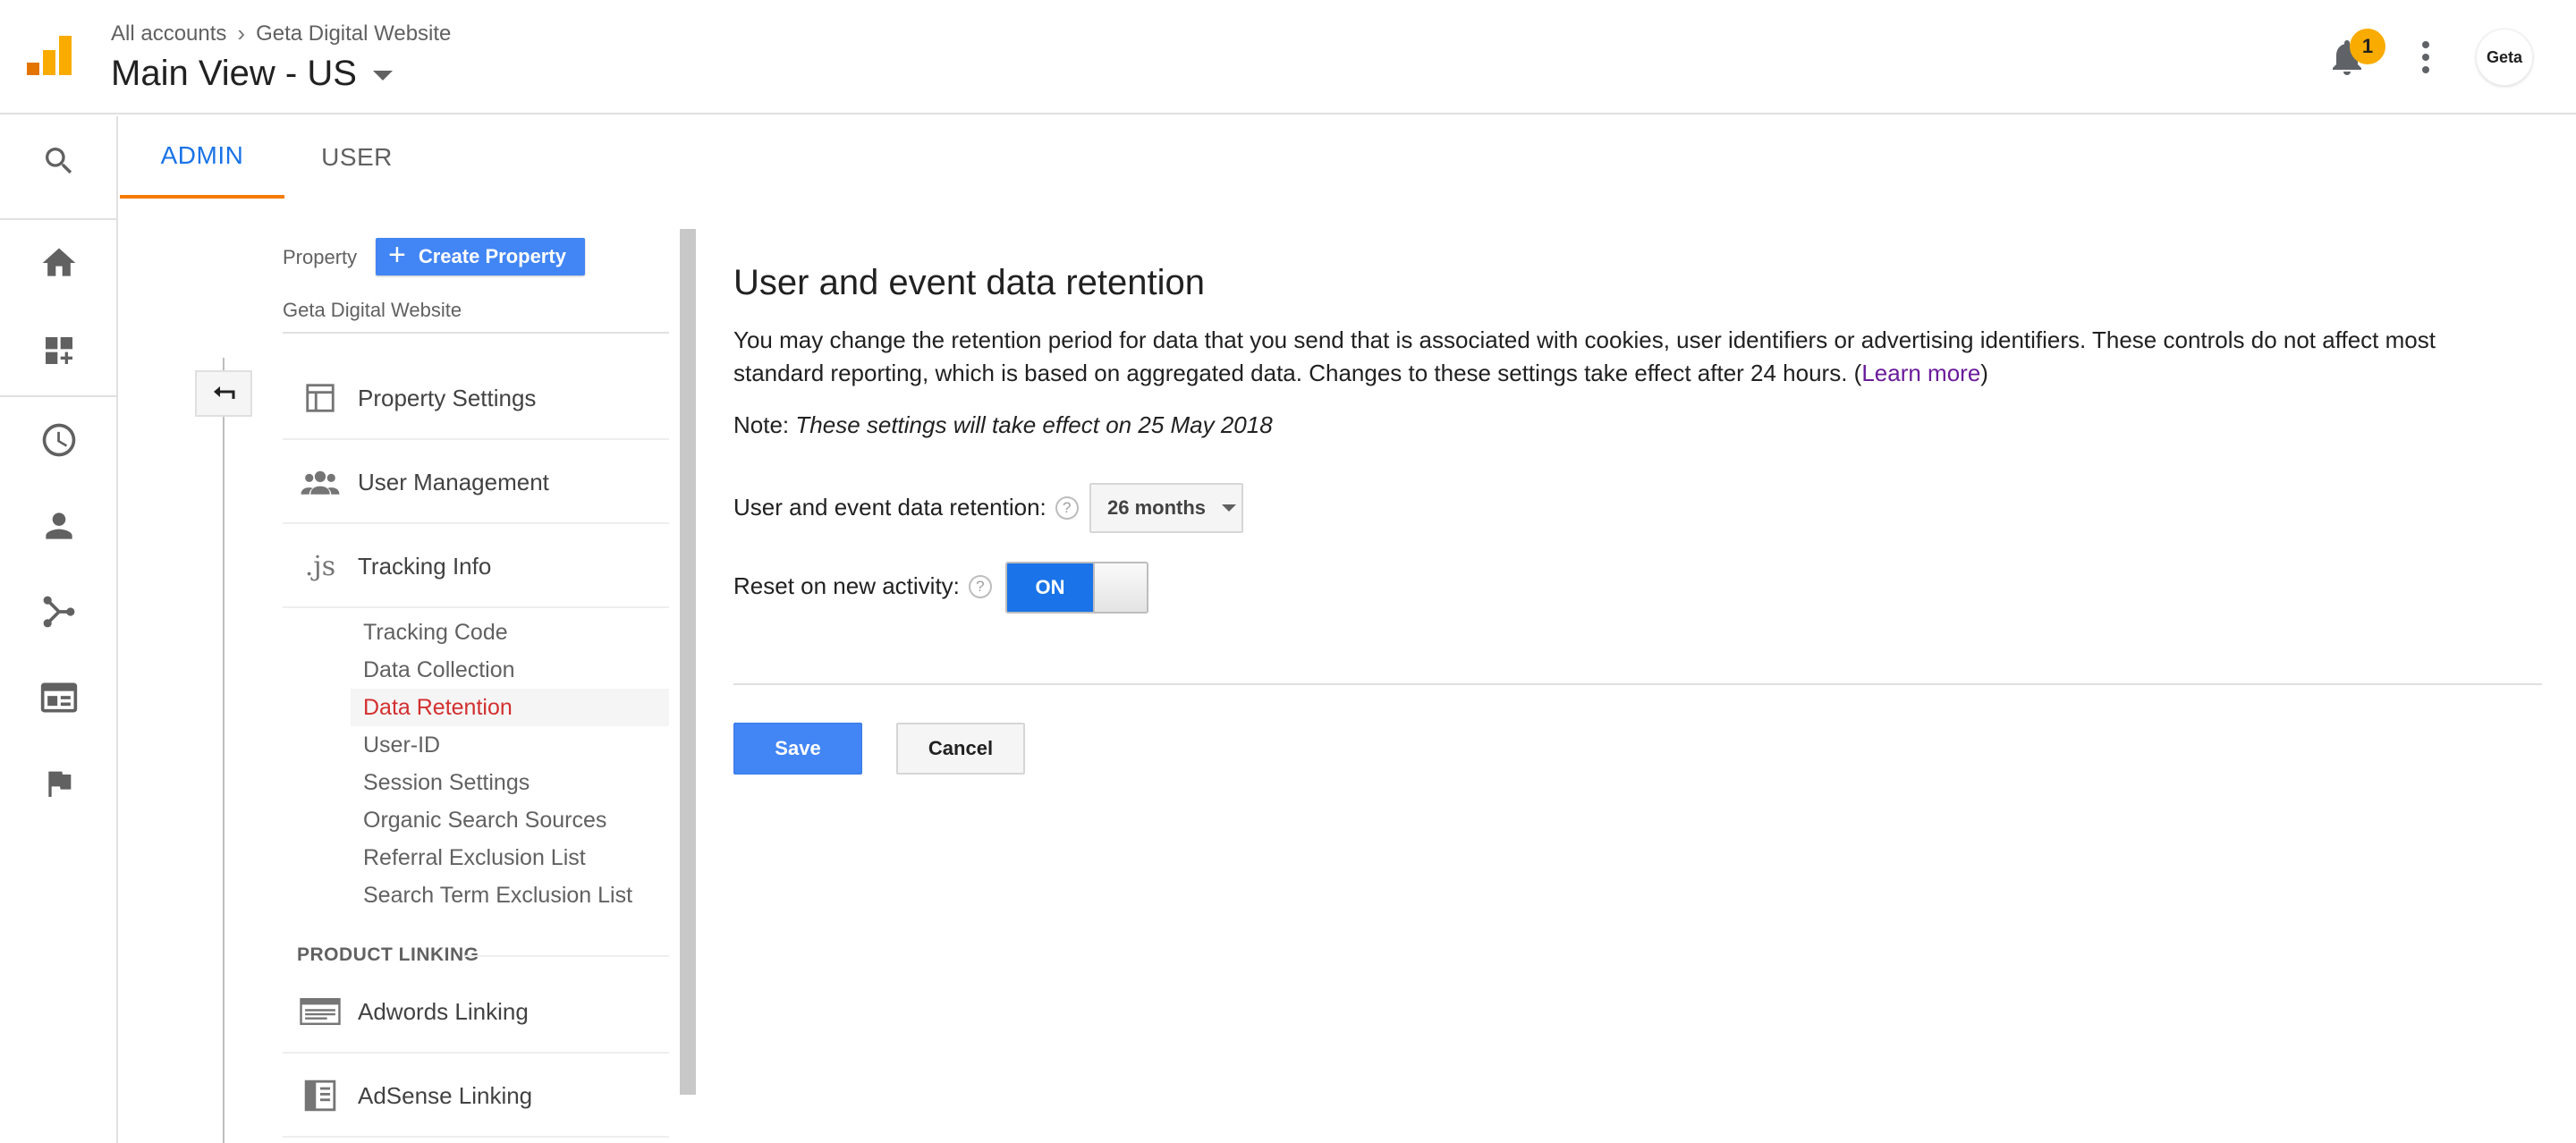 Image resolution: width=2576 pixels, height=1143 pixels. Describe the element at coordinates (241, 34) in the screenshot. I see `chevron-right-icon: ›` at that location.